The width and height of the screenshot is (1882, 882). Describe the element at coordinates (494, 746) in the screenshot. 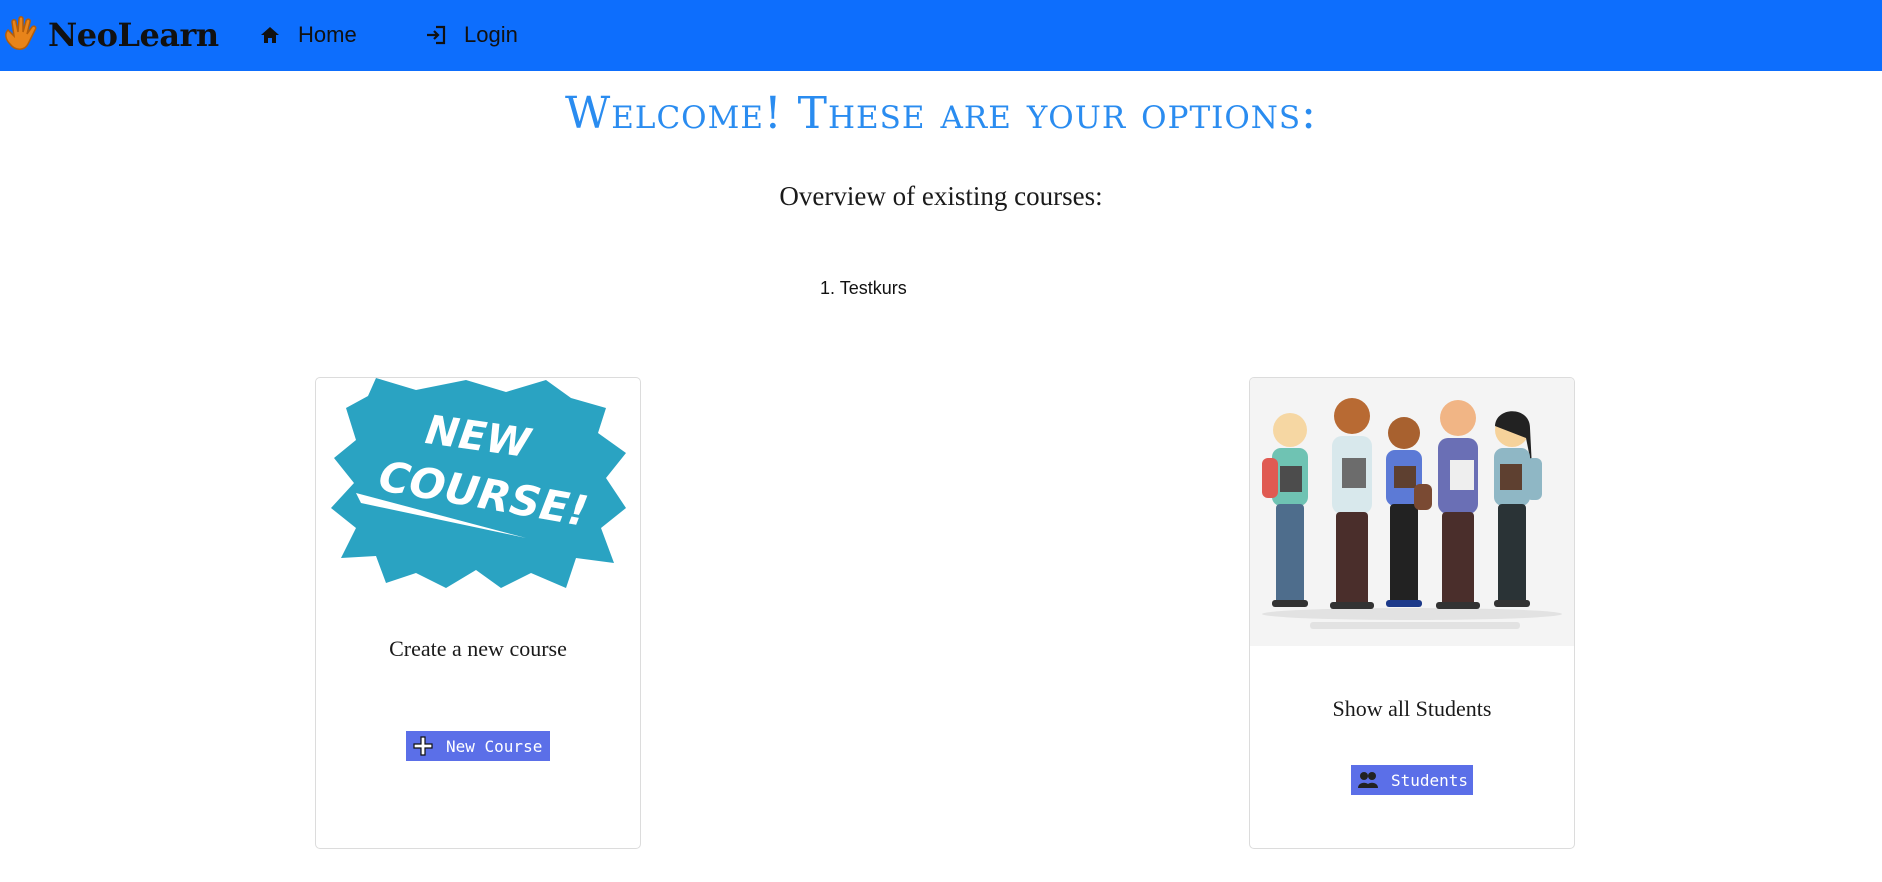

I see `new-course-button-label: New Course` at that location.